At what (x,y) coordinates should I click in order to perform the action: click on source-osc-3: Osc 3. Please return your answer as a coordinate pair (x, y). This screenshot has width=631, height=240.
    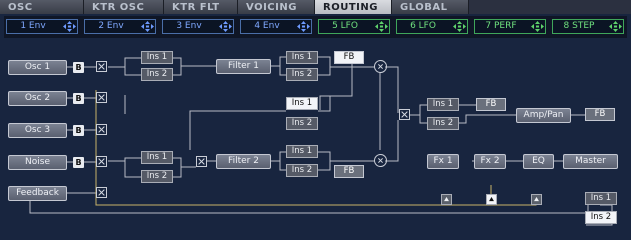
    Looking at the image, I should click on (37, 130).